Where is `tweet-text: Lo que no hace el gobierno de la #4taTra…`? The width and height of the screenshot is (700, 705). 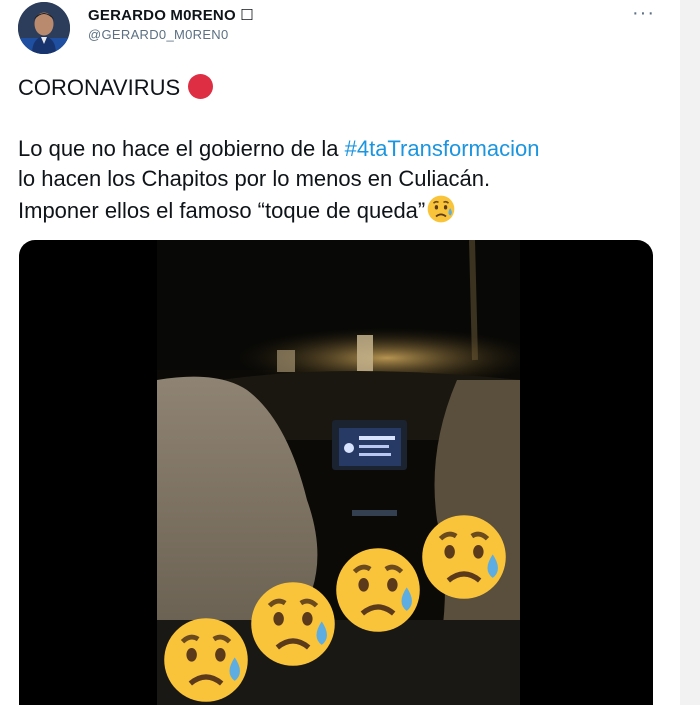 tweet-text: Lo que no hace el gobierno de la #4taTra… is located at coordinates (343, 180).